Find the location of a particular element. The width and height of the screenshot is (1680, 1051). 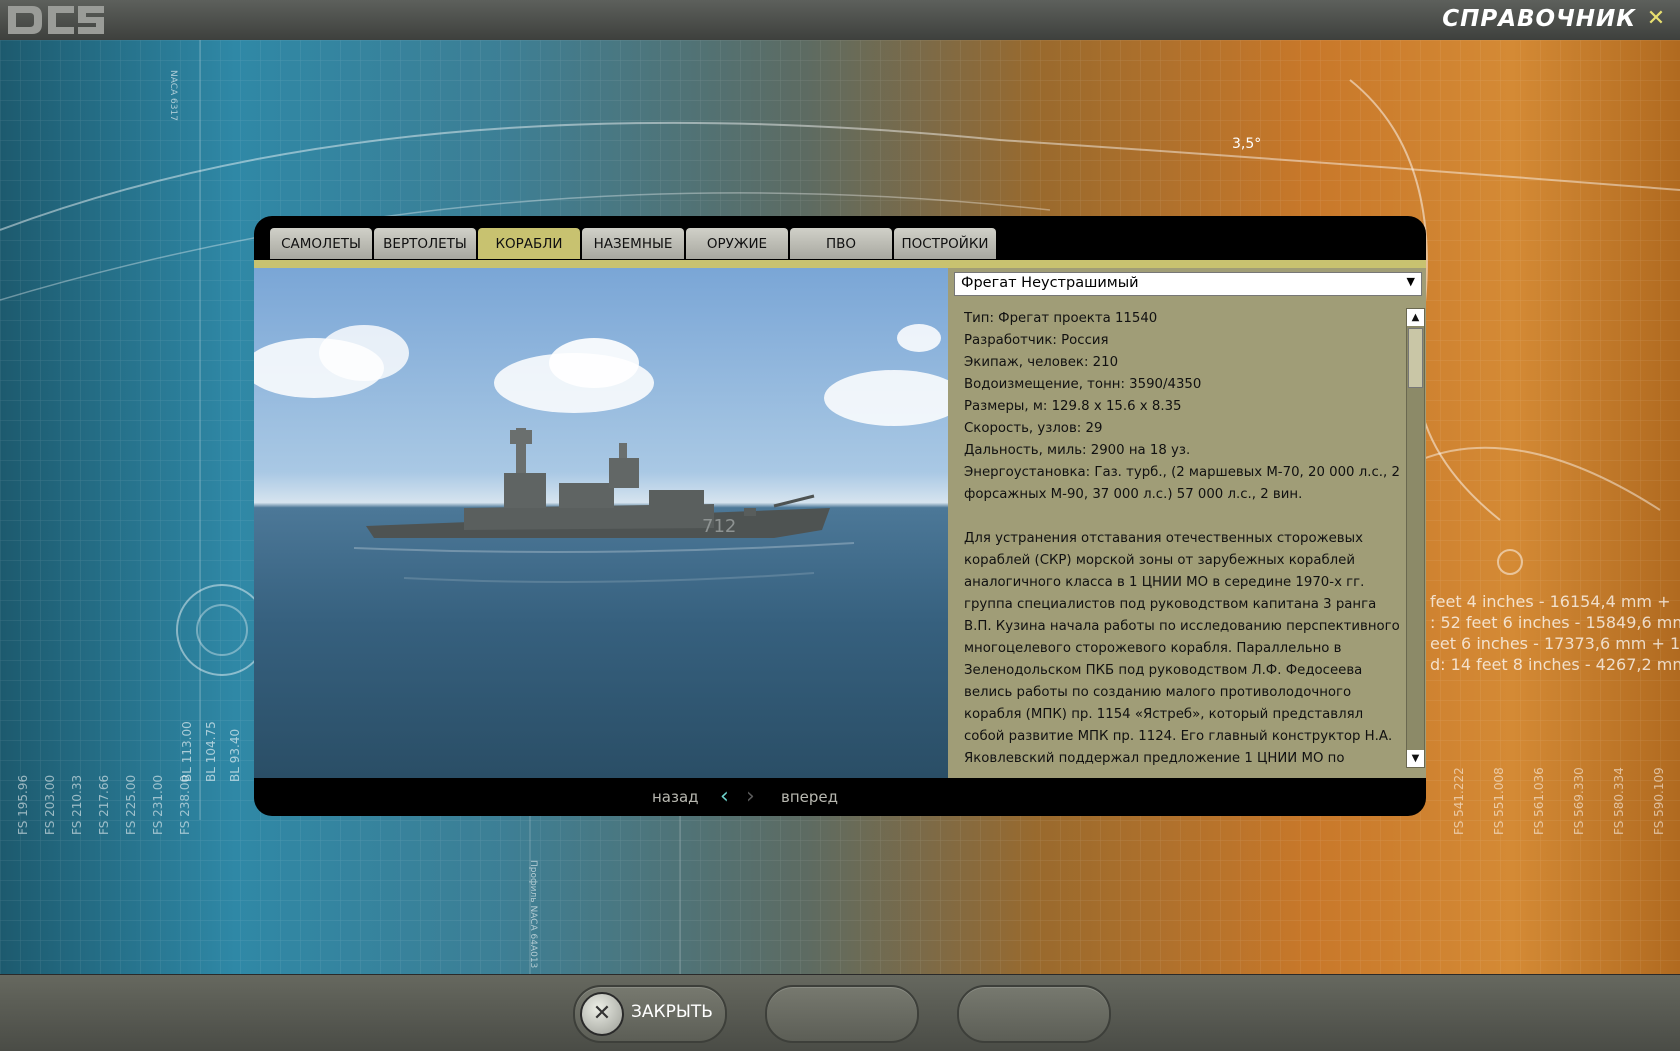

dimension-label: d: 14 feet 8 inches - 4267,2 mm is located at coordinates (1555, 664).